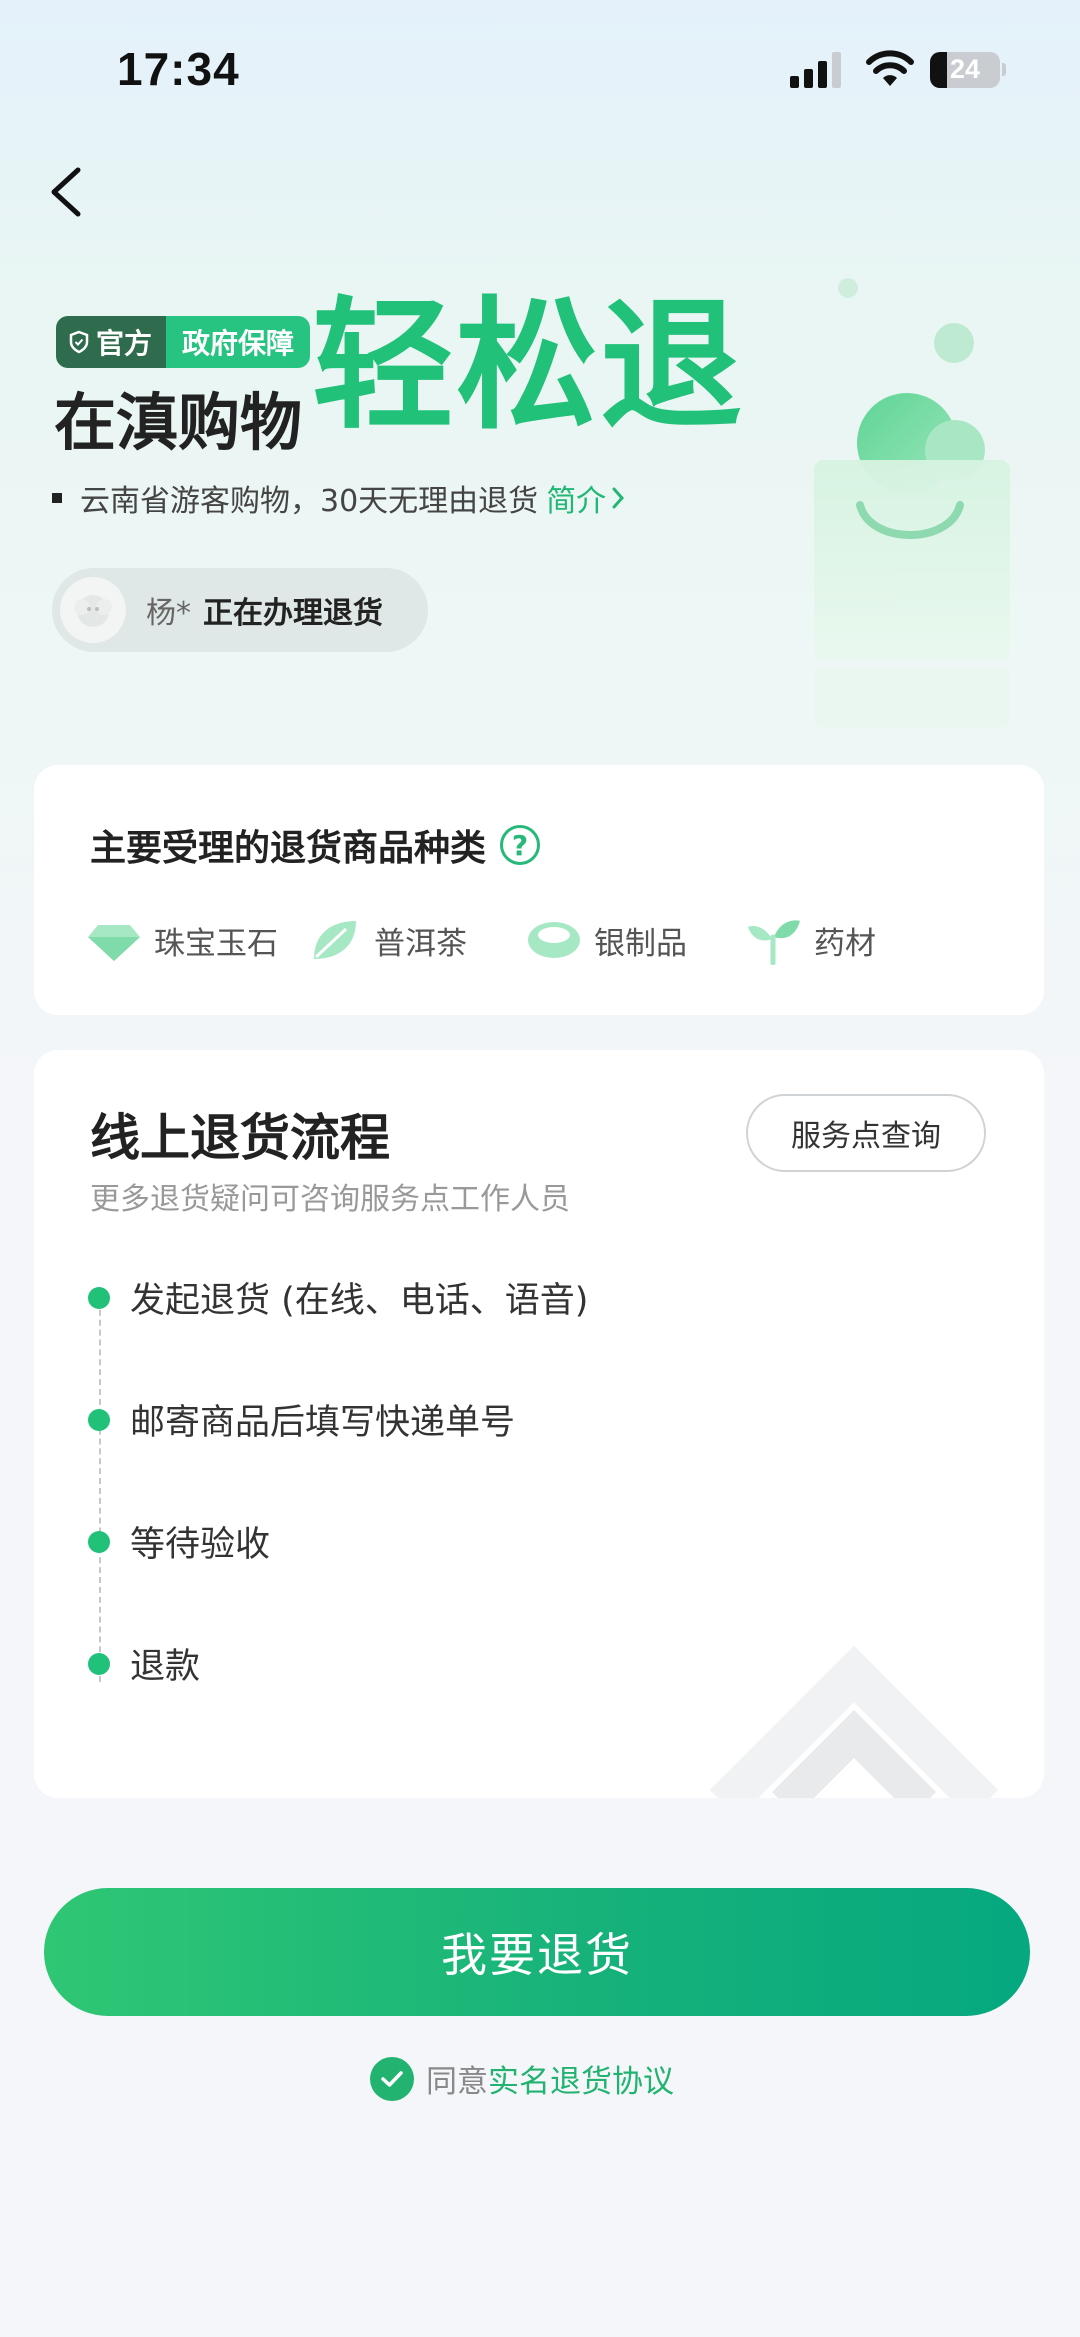  I want to click on check-icon, so click(392, 2078).